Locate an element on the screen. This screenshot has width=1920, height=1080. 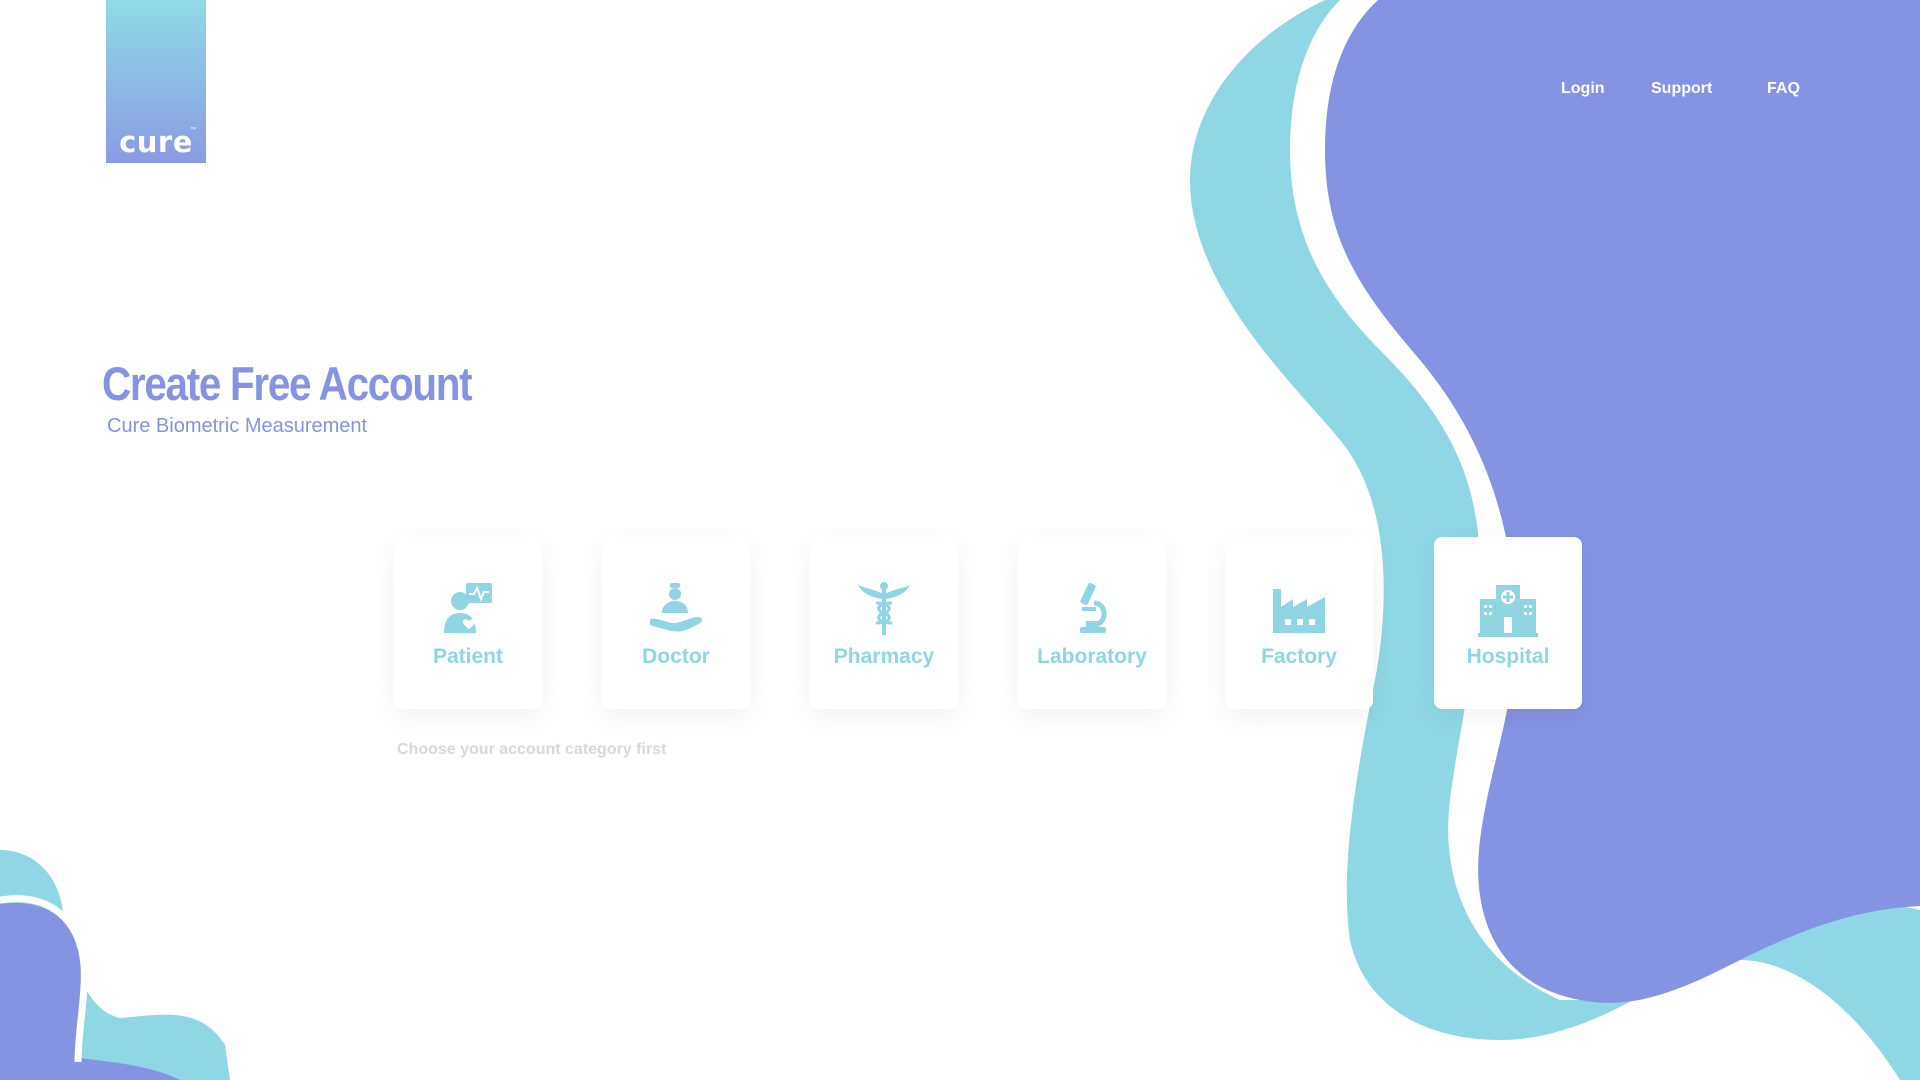
trademark-symbol: ™ is located at coordinates (193, 130).